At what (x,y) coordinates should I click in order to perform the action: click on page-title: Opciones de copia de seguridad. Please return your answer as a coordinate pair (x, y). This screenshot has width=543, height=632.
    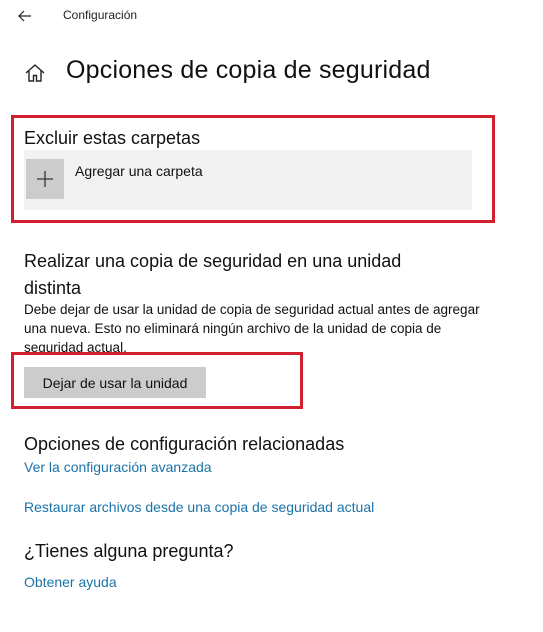
    Looking at the image, I should click on (248, 70).